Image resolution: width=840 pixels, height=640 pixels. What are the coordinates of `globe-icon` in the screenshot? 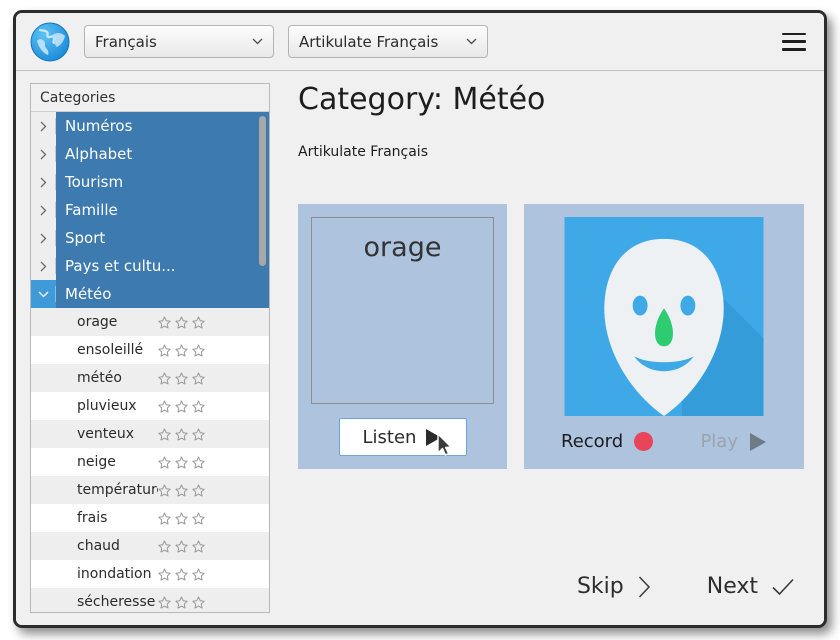 It's located at (50, 41).